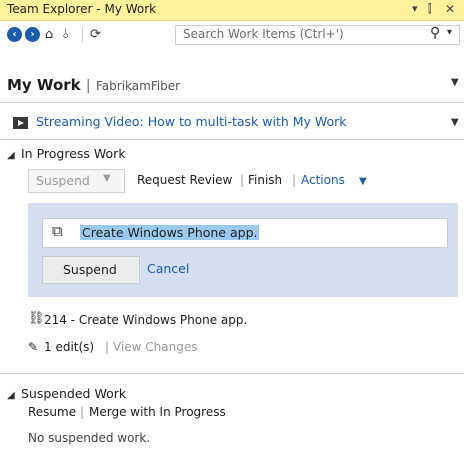 The width and height of the screenshot is (464, 465). I want to click on actions-chevron-icon: ▼, so click(363, 181).